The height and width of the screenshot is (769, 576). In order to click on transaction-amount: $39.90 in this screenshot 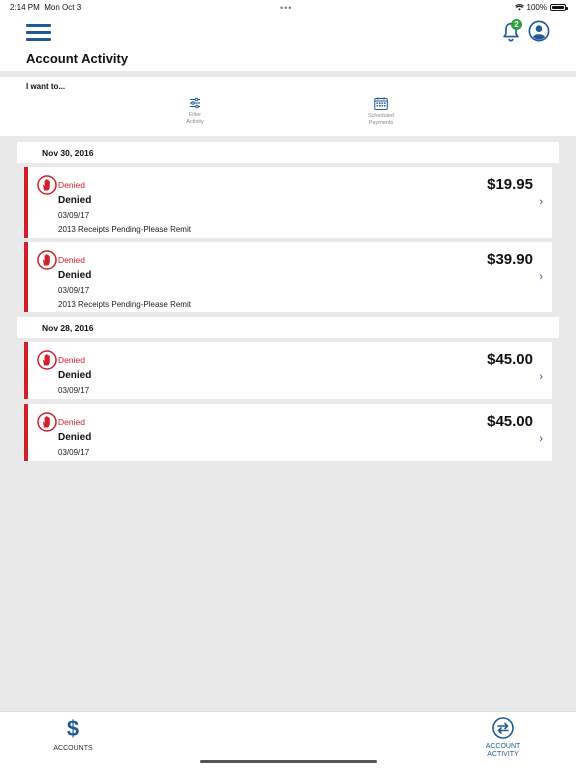, I will do `click(510, 259)`.